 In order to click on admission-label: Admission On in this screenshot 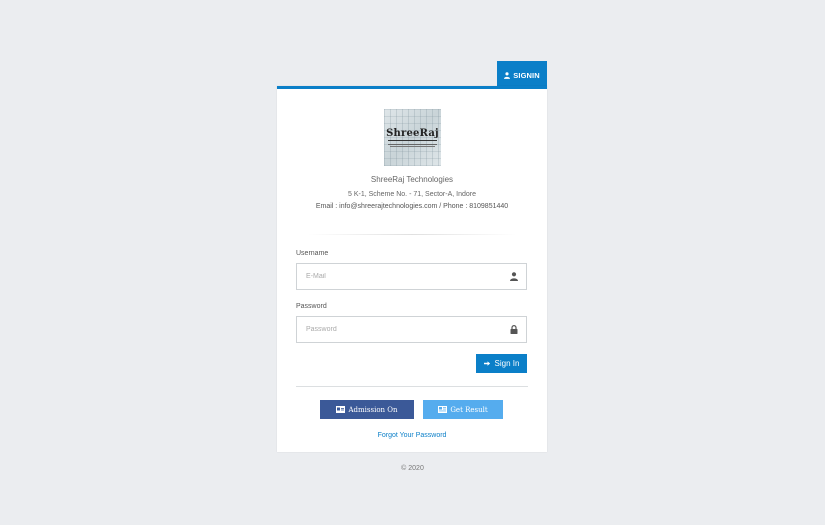, I will do `click(373, 409)`.